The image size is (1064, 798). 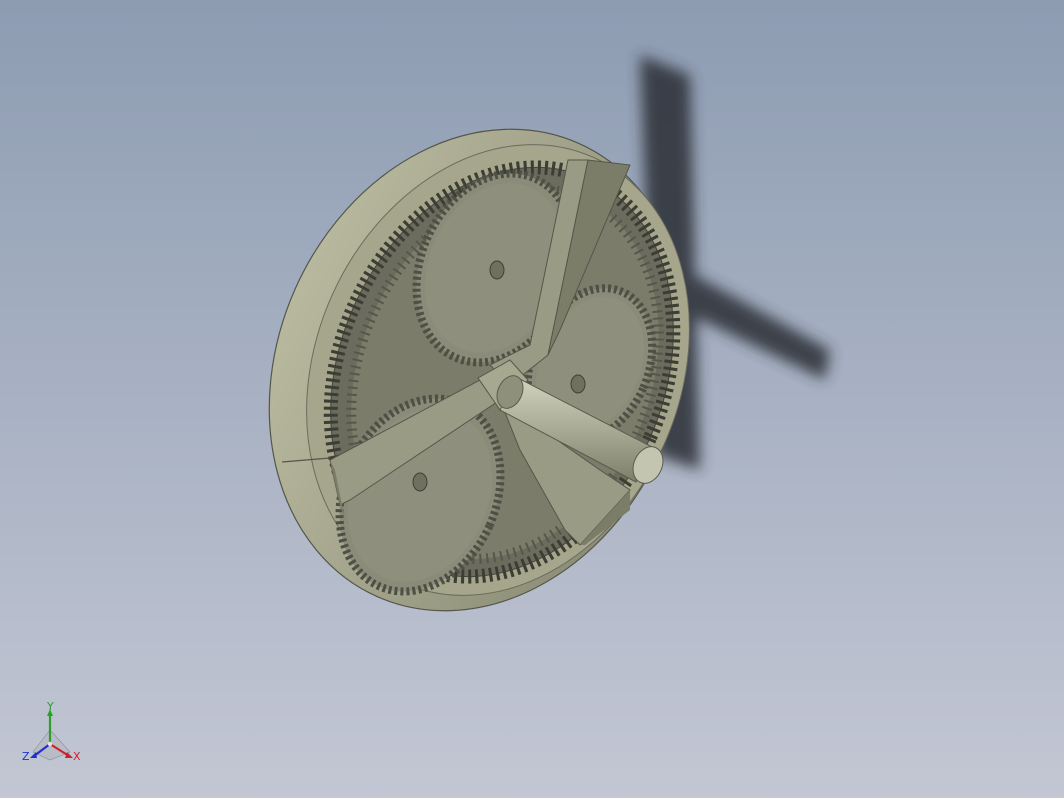 I want to click on reference-triad: Y X Z, so click(x=51, y=732).